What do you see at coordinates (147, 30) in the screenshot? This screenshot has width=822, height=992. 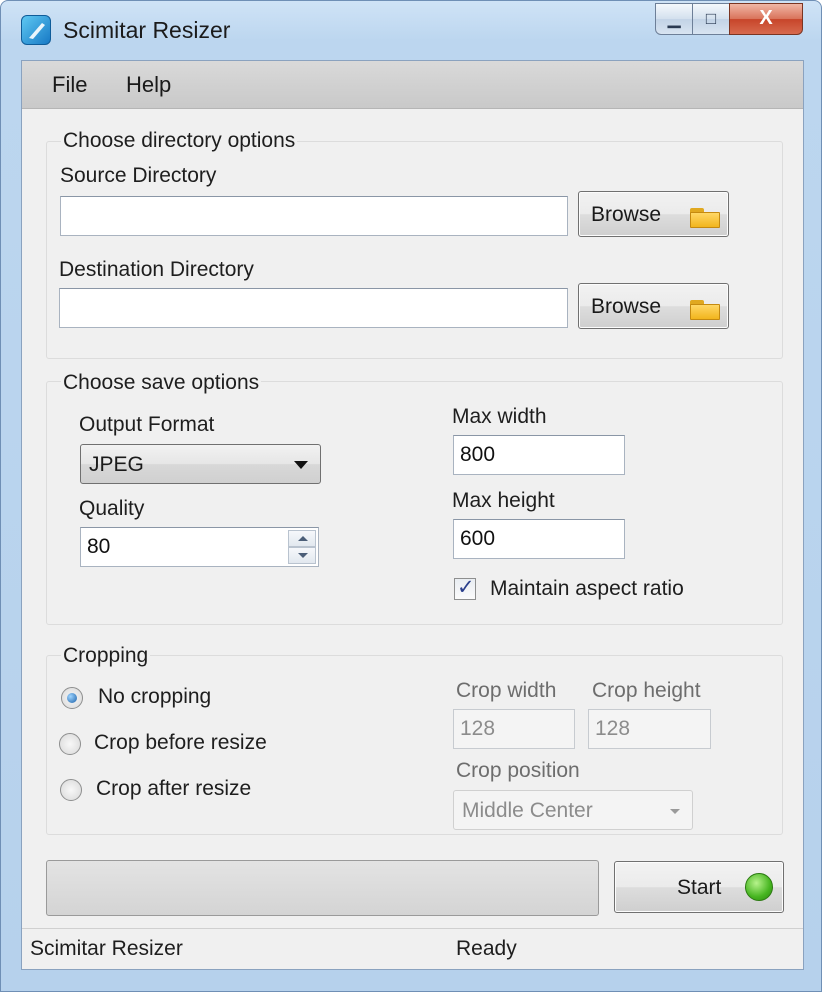 I see `window-title: Scimitar Resizer` at bounding box center [147, 30].